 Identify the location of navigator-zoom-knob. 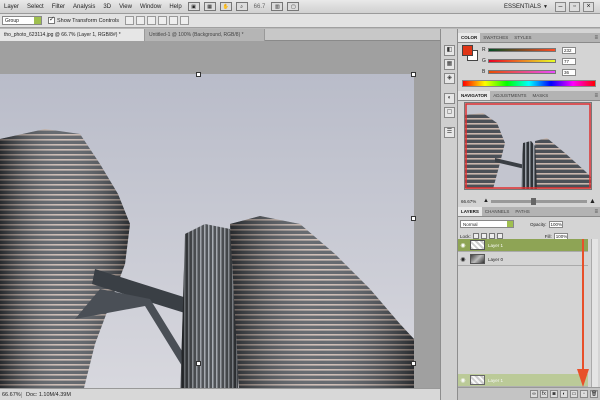
(533, 201).